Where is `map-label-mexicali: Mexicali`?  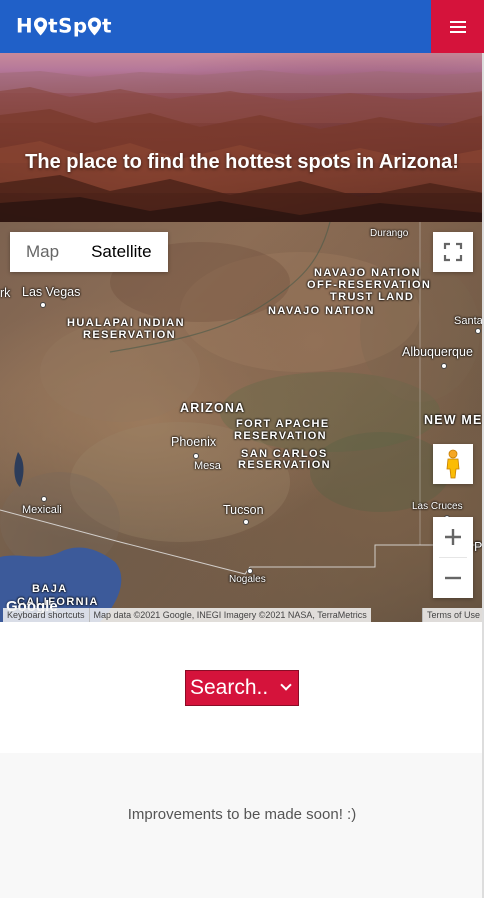 map-label-mexicali: Mexicali is located at coordinates (42, 510).